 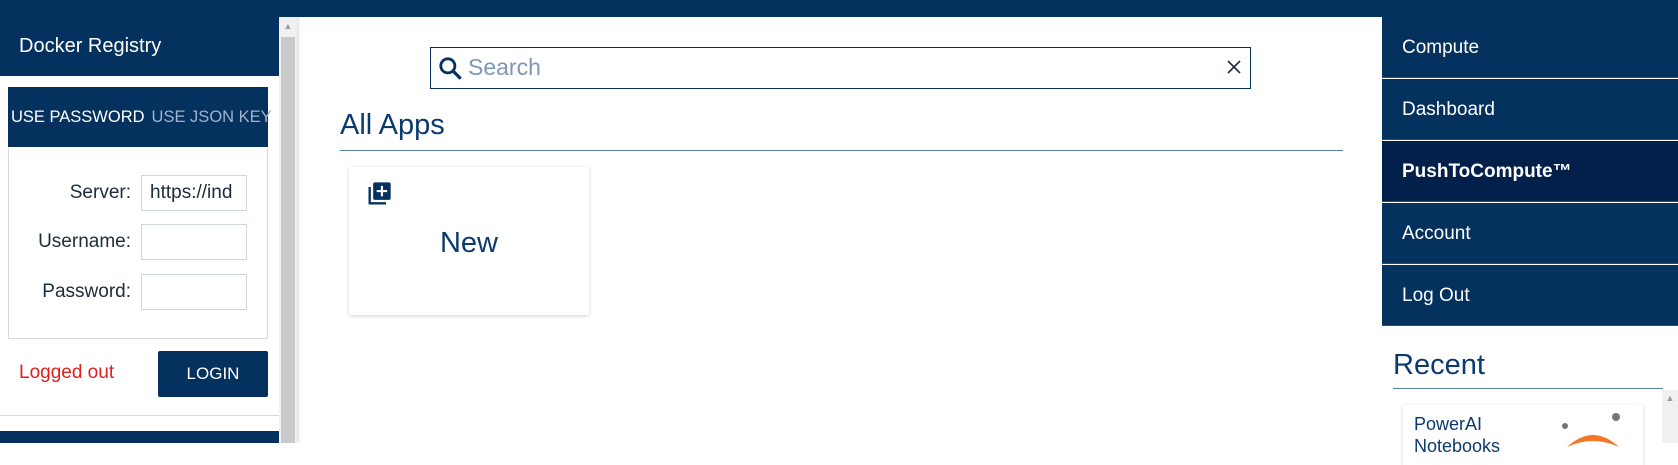 What do you see at coordinates (1530, 171) in the screenshot?
I see `nav-item-pushtocompute: PushToCompute™` at bounding box center [1530, 171].